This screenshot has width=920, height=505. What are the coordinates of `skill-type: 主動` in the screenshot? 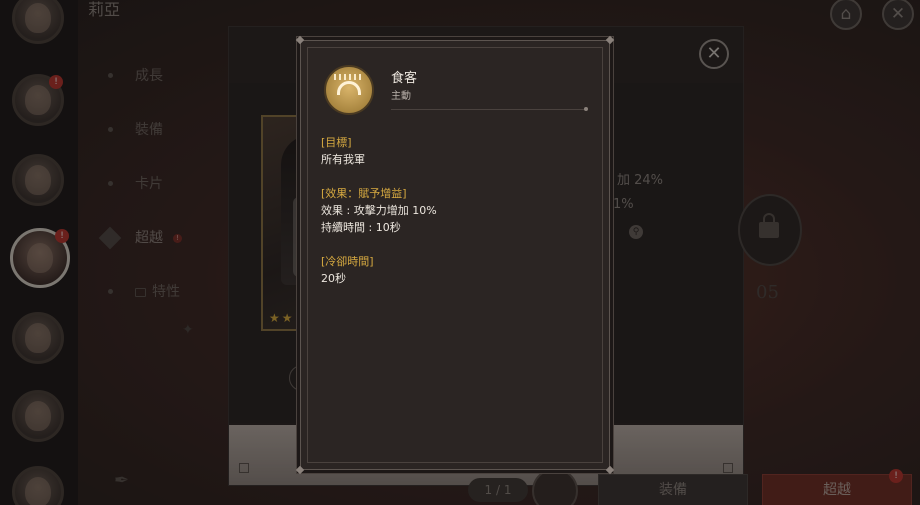 It's located at (401, 96).